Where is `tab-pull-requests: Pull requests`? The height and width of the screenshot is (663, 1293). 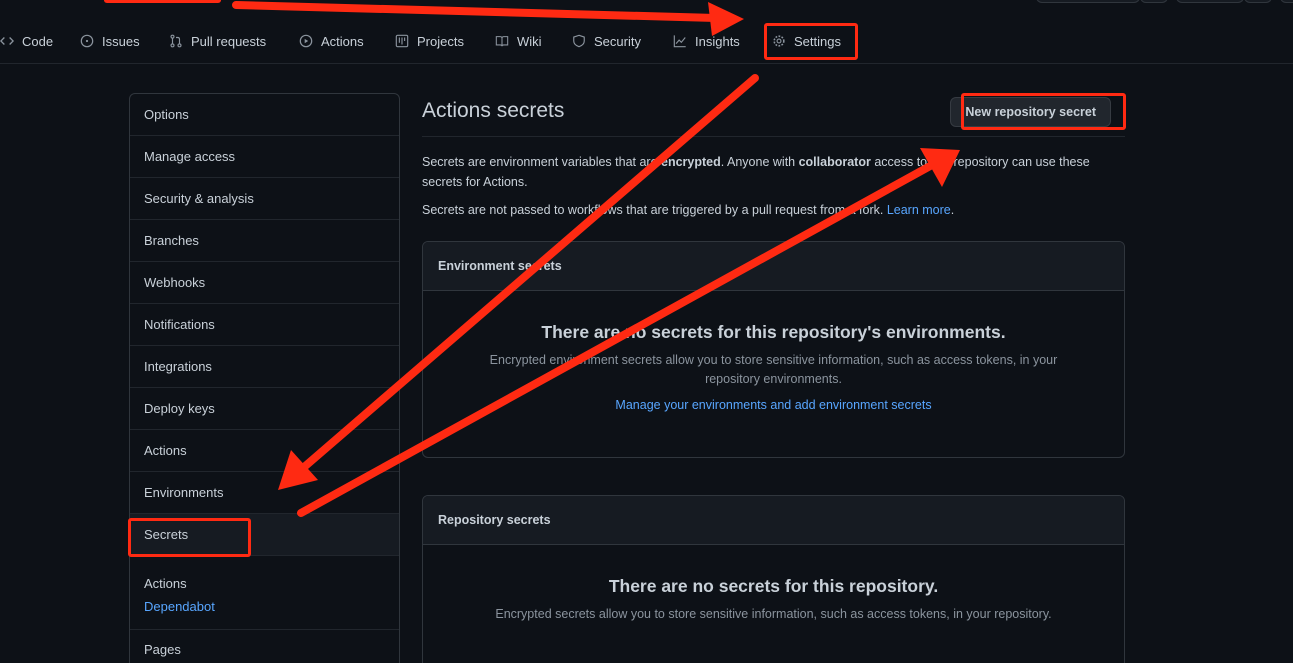 tab-pull-requests: Pull requests is located at coordinates (217, 41).